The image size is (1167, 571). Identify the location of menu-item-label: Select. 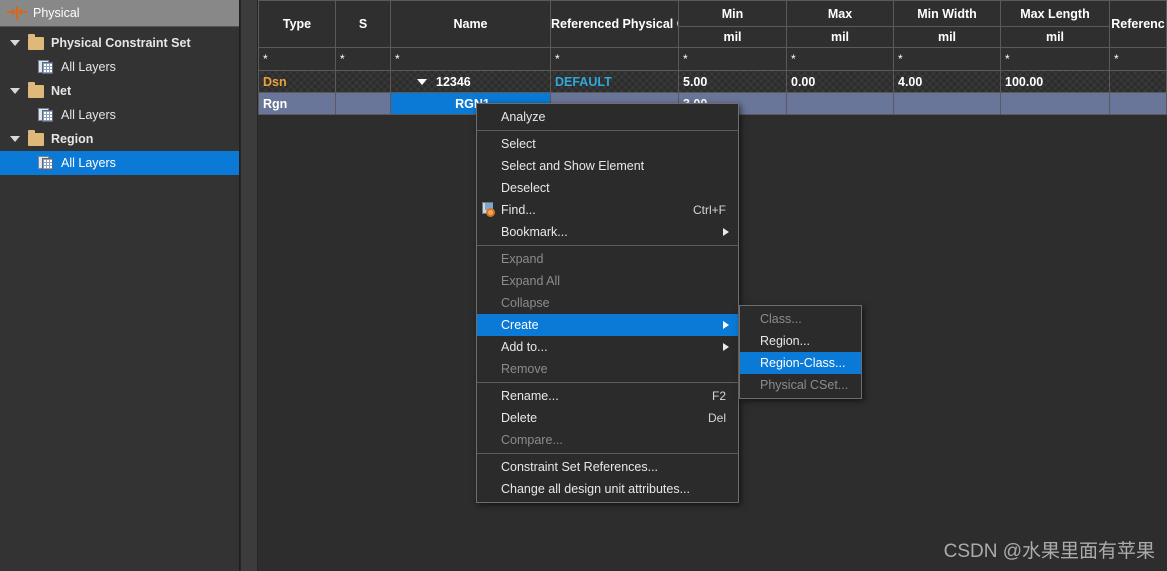
(518, 144).